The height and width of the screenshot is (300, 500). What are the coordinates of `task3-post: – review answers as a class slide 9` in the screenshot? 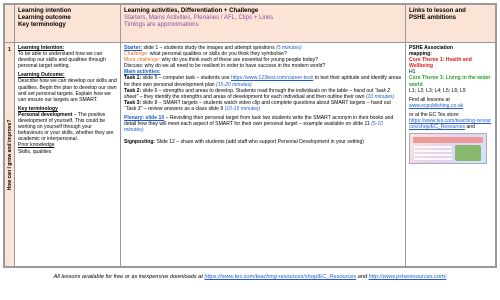 It's located at (183, 108).